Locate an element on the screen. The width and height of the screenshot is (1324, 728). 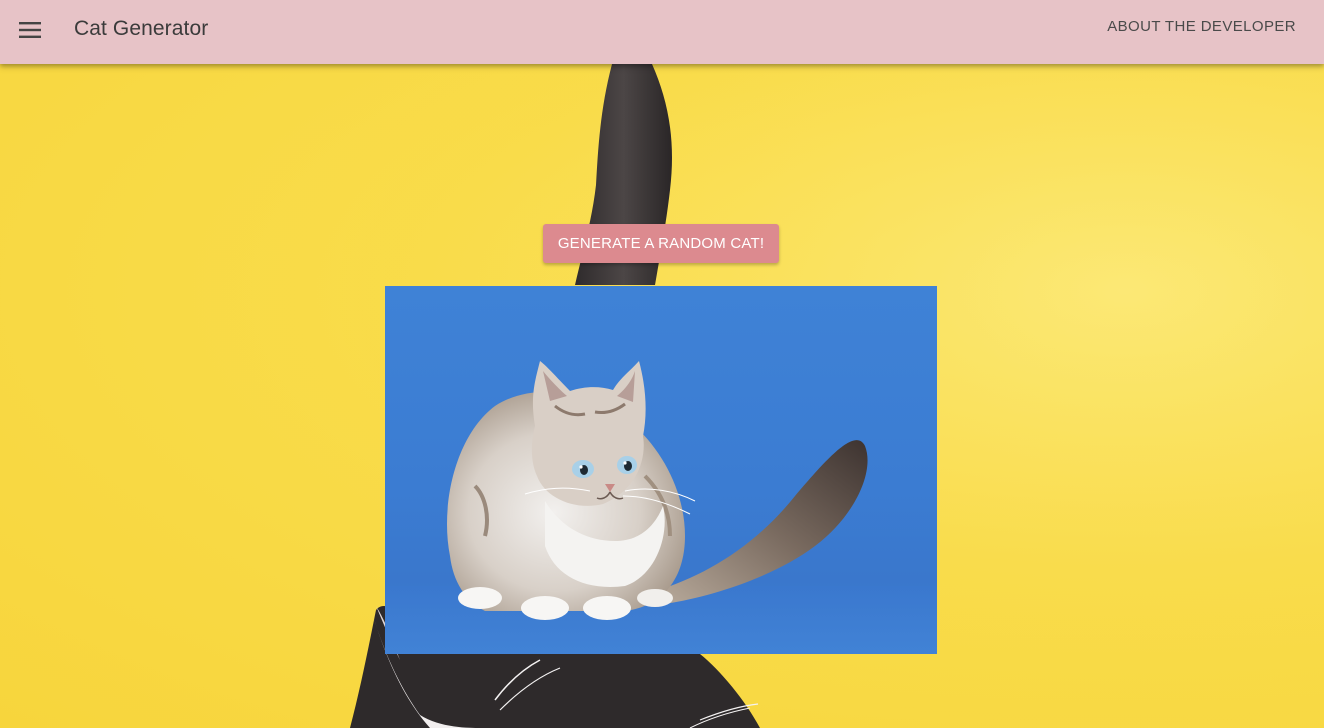
menu-icon is located at coordinates (30, 30).